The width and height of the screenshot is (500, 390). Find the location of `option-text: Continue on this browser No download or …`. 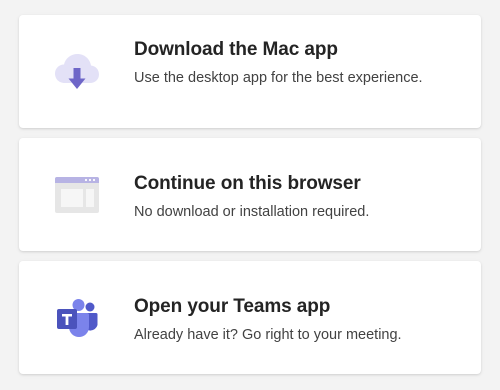

option-text: Continue on this browser No download or … is located at coordinates (297, 197).